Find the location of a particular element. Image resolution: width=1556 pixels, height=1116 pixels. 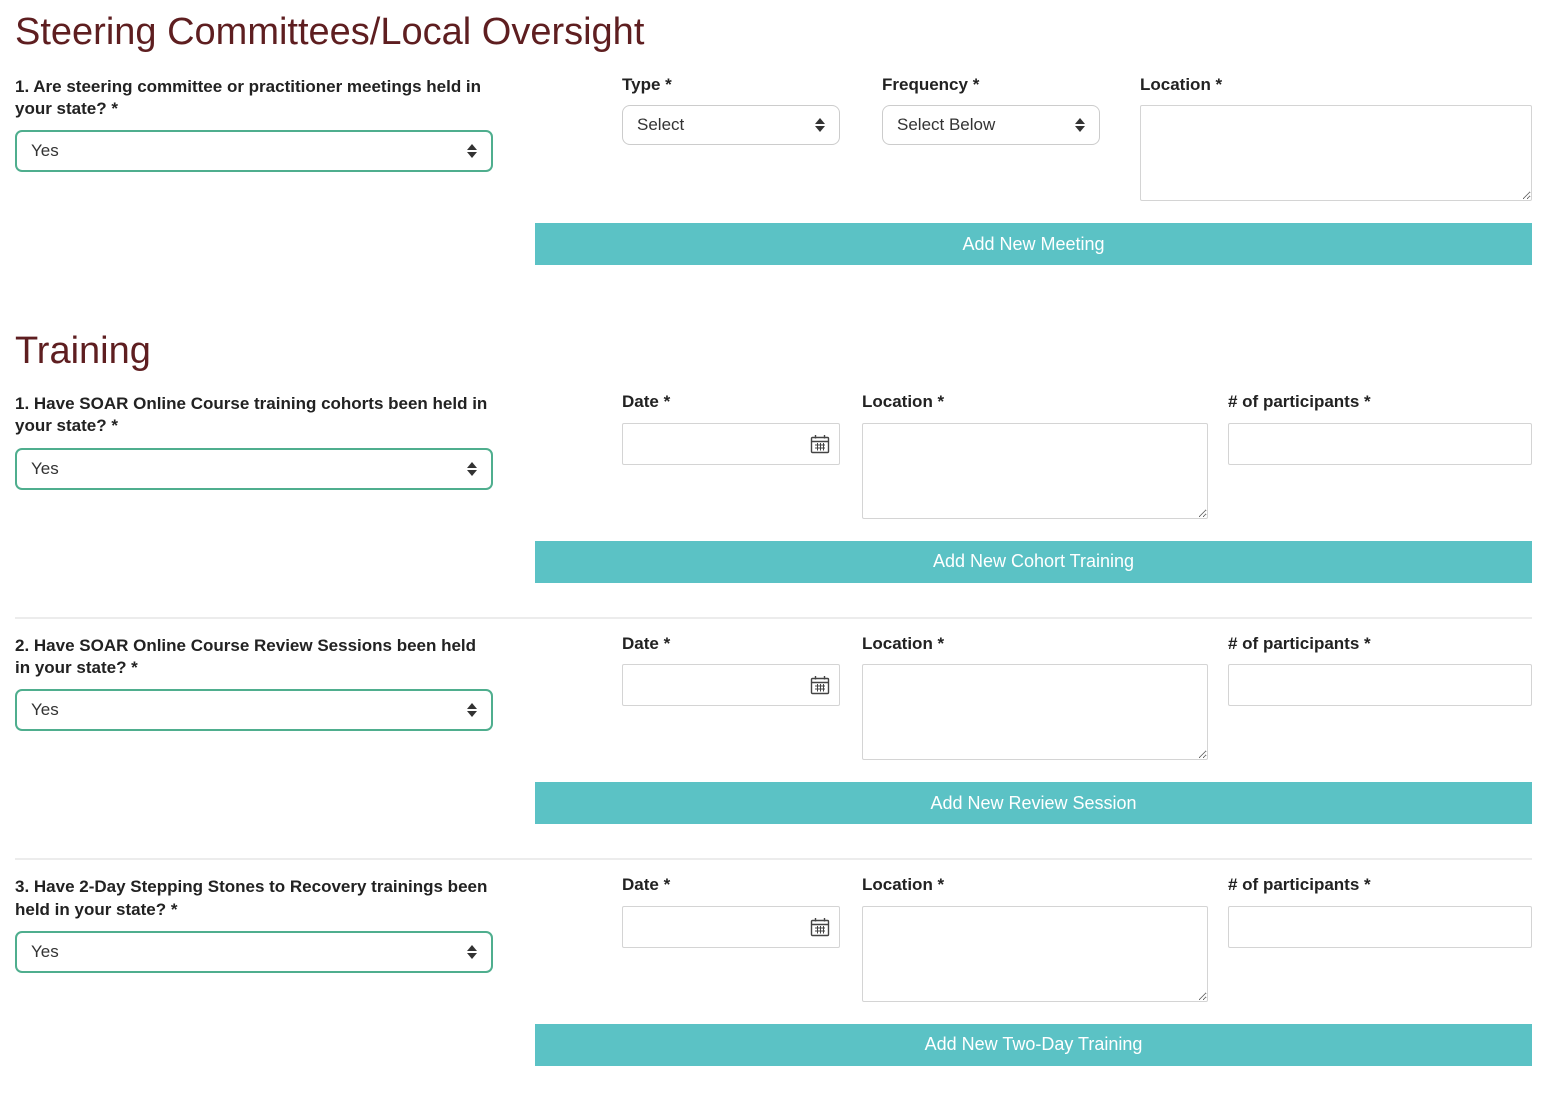

training-question-1-select: Yes is located at coordinates (254, 468).